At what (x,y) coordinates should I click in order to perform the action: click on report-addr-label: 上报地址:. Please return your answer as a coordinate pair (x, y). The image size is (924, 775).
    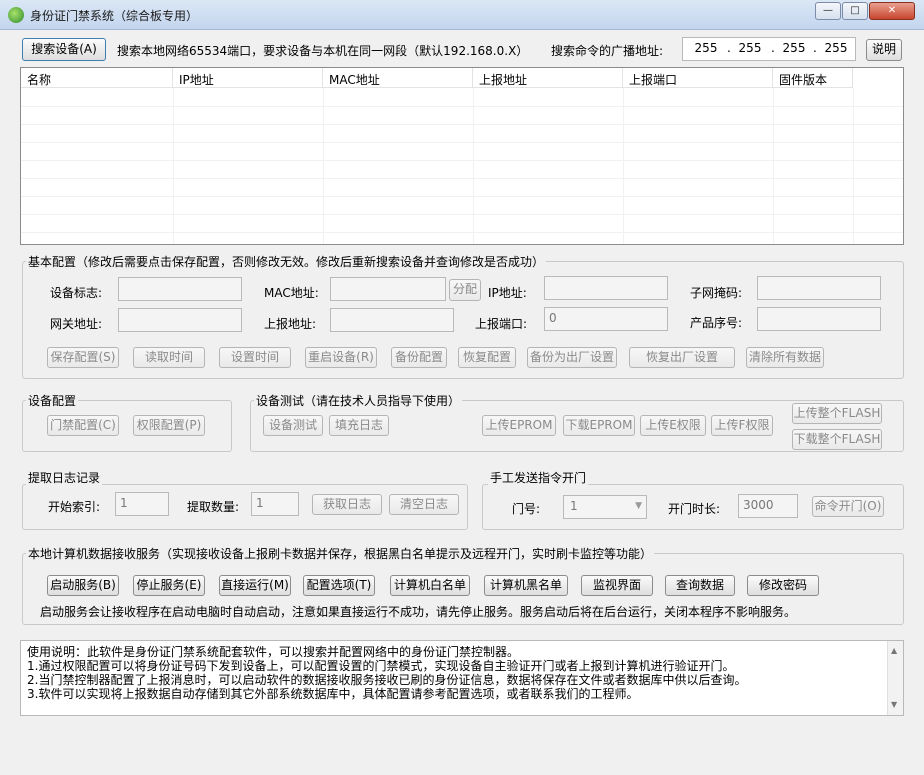
    Looking at the image, I should click on (290, 324).